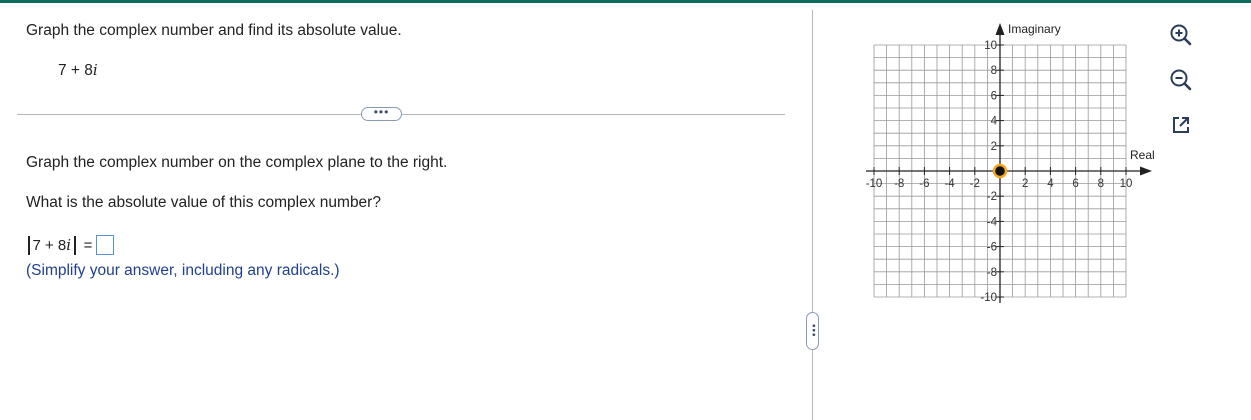 This screenshot has width=1251, height=420. What do you see at coordinates (874, 184) in the screenshot?
I see `real-tick-label: -10` at bounding box center [874, 184].